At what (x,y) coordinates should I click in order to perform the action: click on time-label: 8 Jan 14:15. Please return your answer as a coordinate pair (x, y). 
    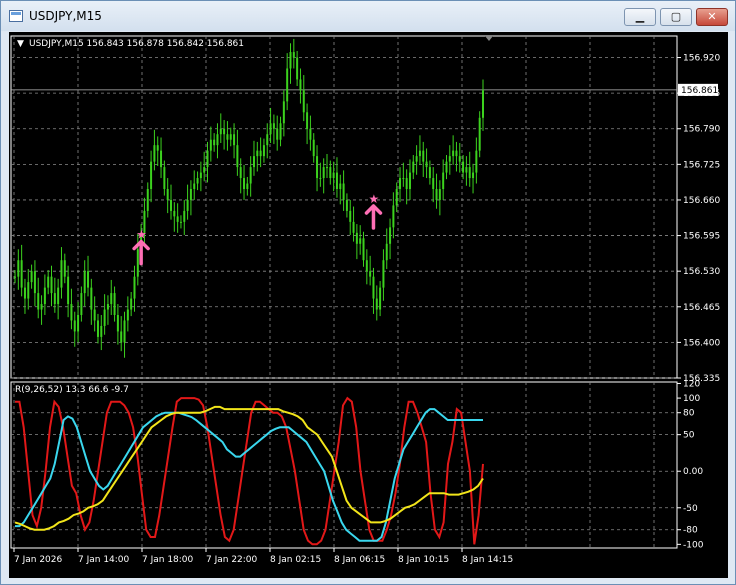
    Looking at the image, I should click on (487, 560).